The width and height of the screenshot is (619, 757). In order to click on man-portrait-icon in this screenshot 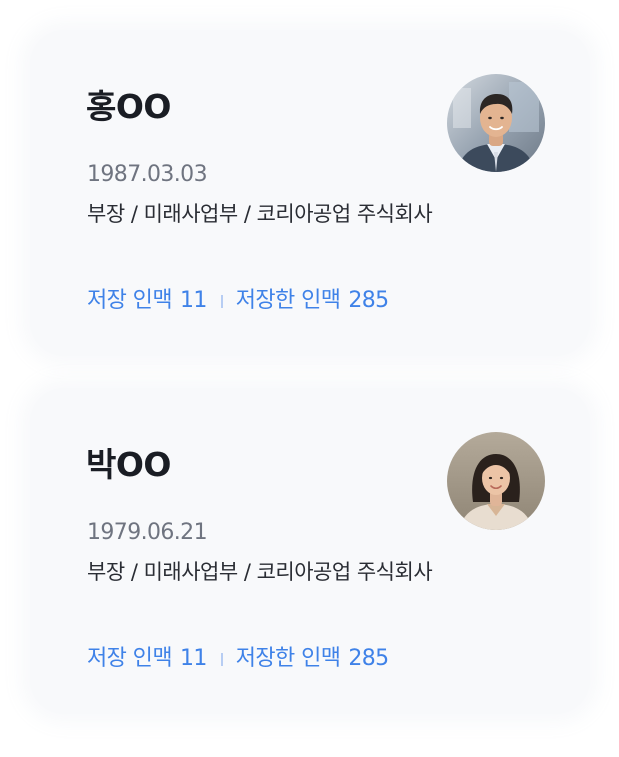, I will do `click(496, 123)`.